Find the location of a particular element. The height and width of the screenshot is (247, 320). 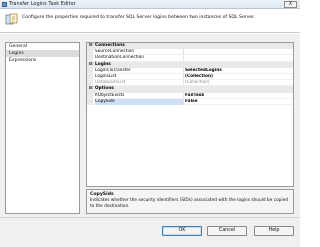

property-name: CopySids is located at coordinates (139, 101).